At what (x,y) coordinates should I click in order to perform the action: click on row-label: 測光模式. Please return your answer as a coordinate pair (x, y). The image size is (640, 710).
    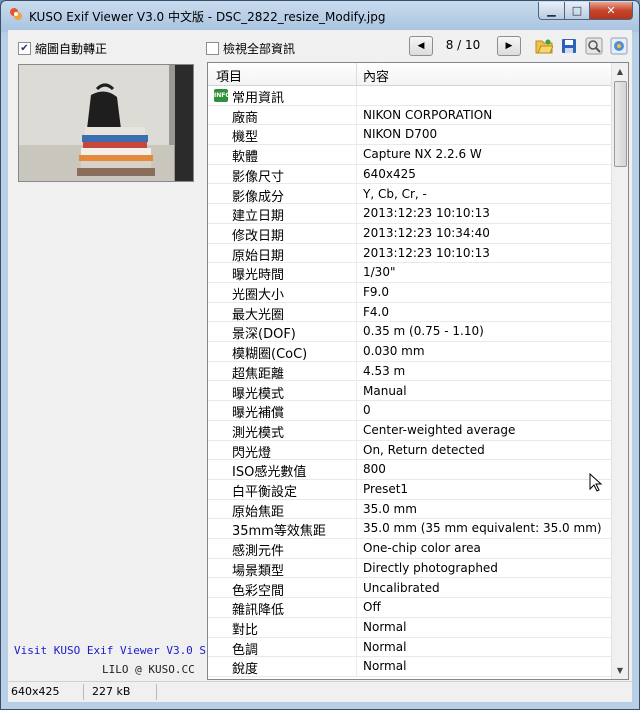
    Looking at the image, I should click on (258, 433).